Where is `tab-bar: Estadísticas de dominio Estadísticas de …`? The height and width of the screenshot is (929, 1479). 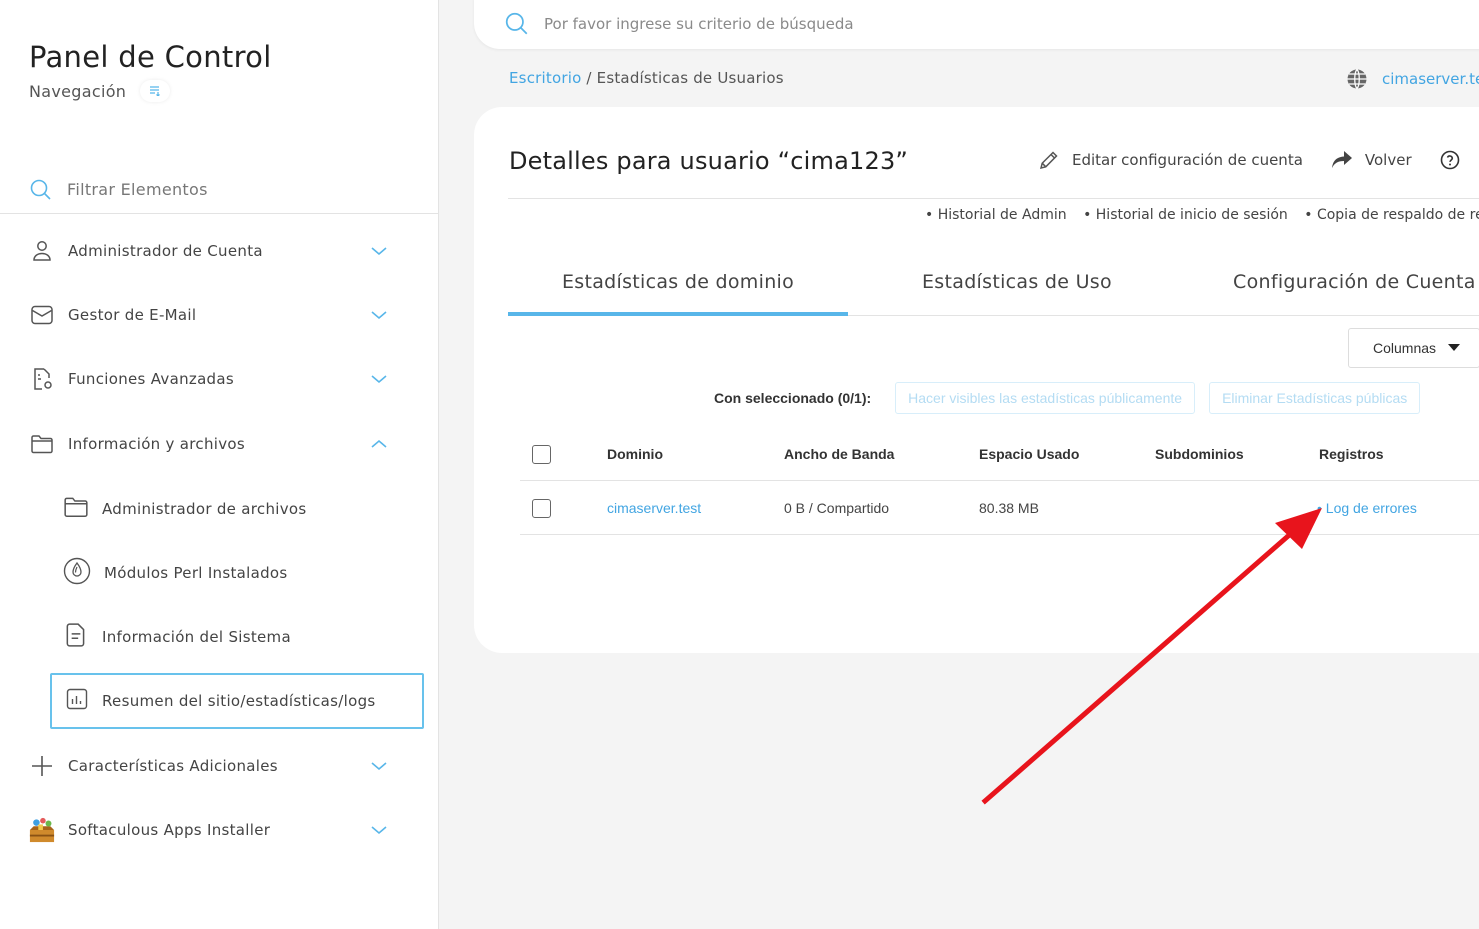 tab-bar: Estadísticas de dominio Estadísticas de … is located at coordinates (993, 293).